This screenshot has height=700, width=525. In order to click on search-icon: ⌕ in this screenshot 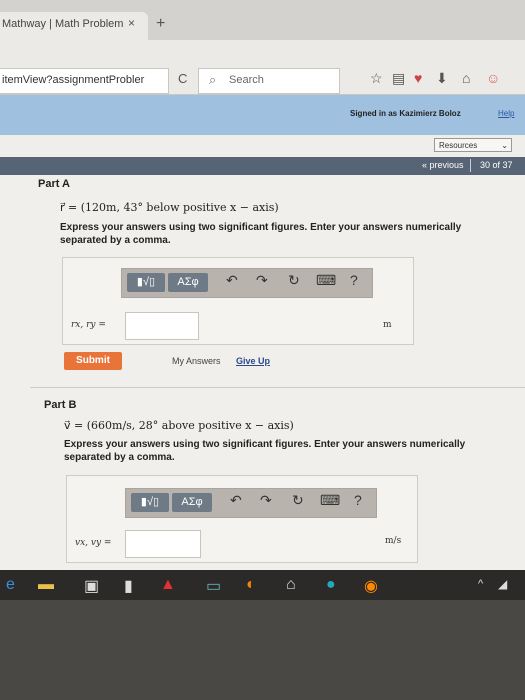, I will do `click(213, 79)`.